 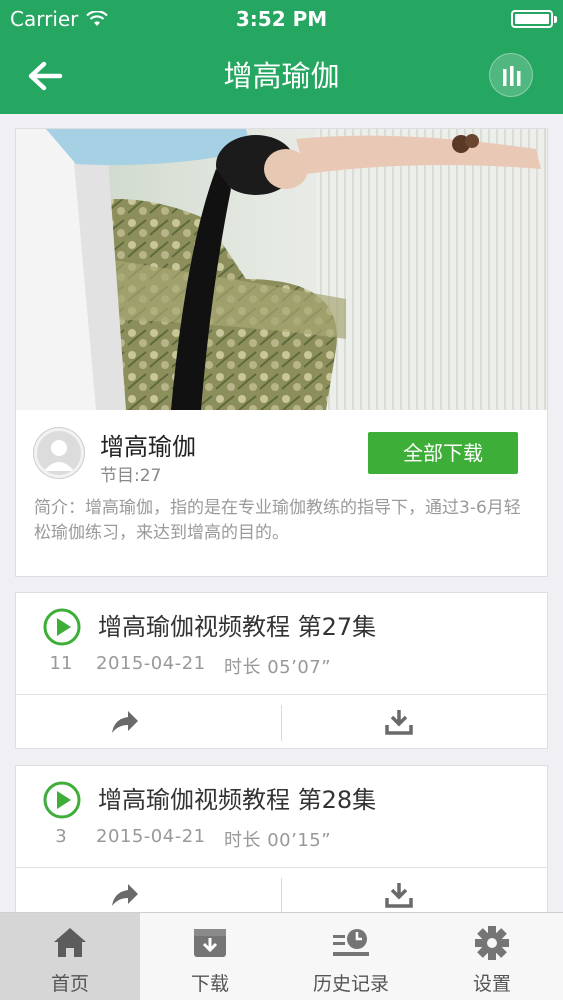 What do you see at coordinates (492, 943) in the screenshot?
I see `gear-icon` at bounding box center [492, 943].